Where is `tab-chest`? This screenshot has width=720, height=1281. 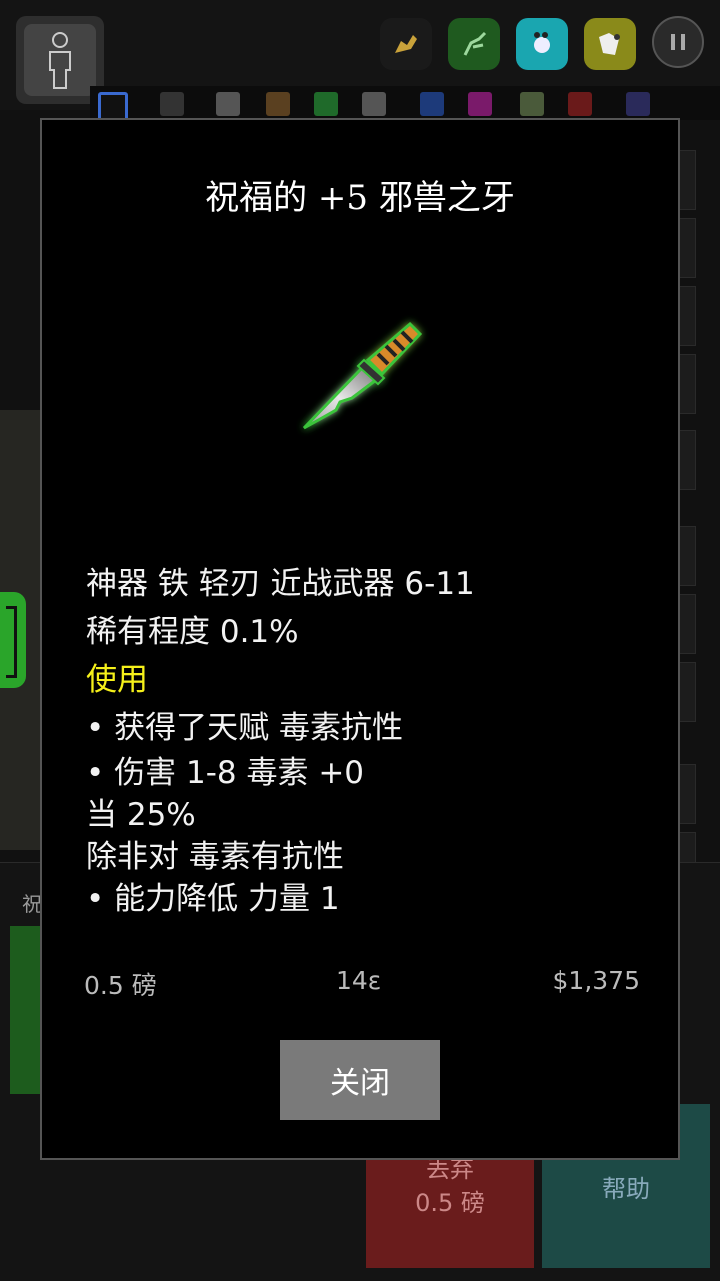
tab-chest is located at coordinates (278, 104).